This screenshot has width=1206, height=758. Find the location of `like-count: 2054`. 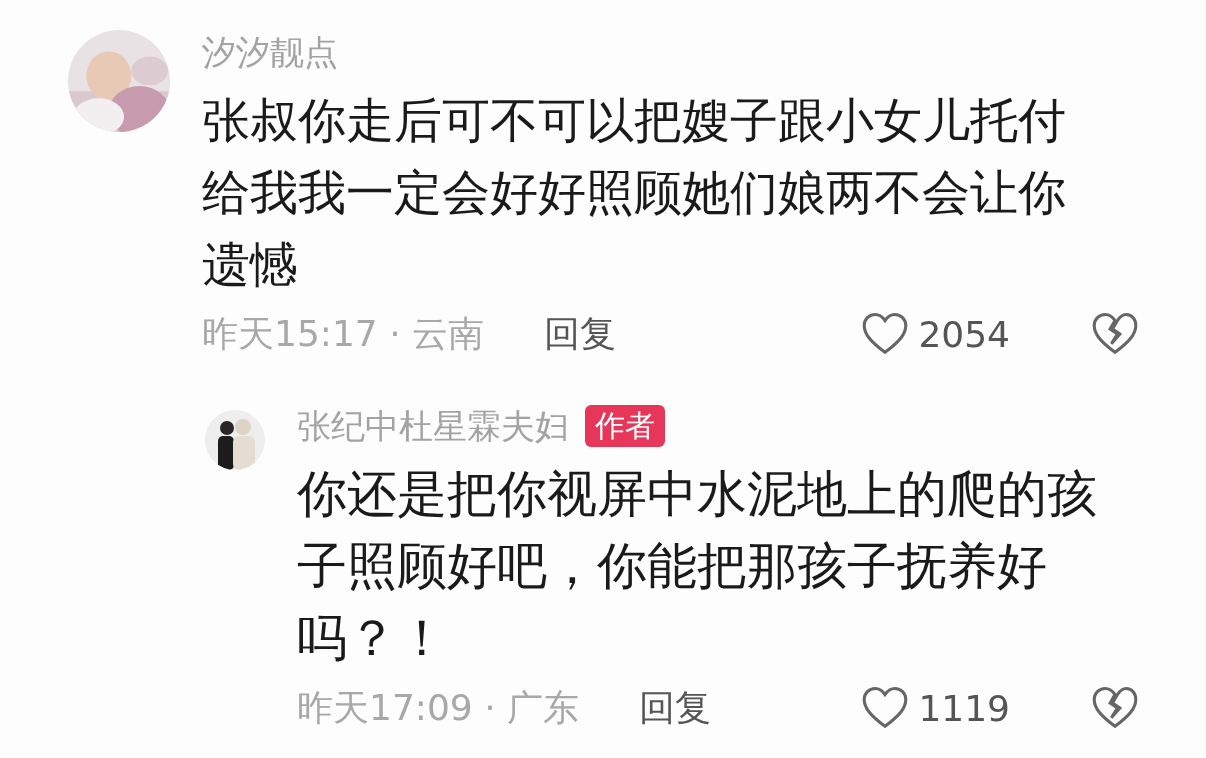

like-count: 2054 is located at coordinates (964, 334).